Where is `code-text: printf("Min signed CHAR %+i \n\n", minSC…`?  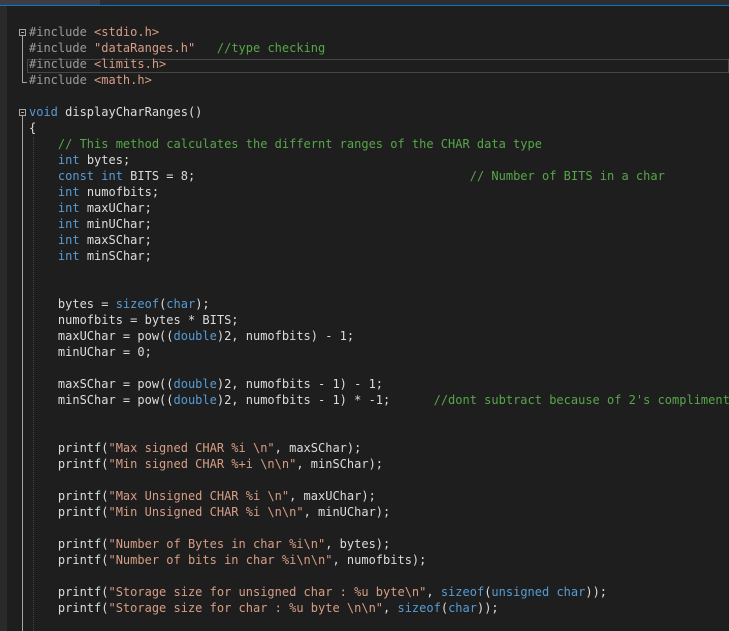
code-text: printf("Min signed CHAR %+i \n\n", minSC… is located at coordinates (206, 464).